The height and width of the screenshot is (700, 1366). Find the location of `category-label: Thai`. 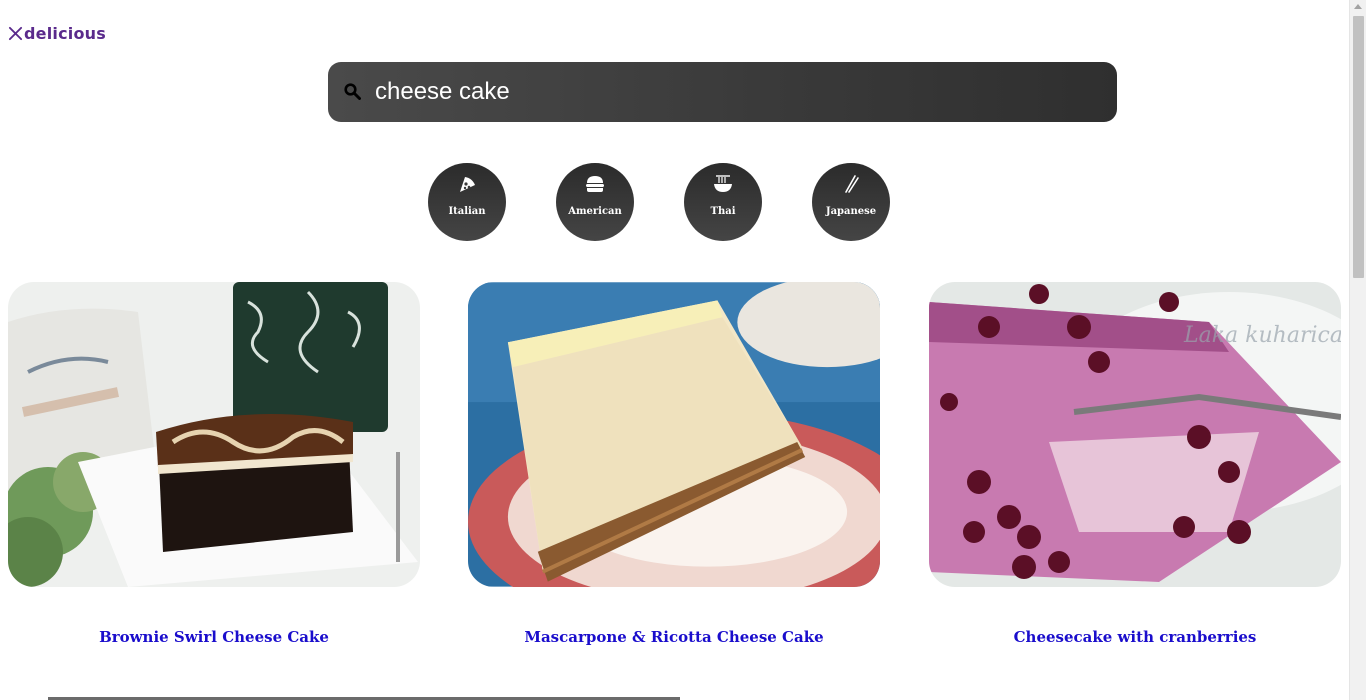

category-label: Thai is located at coordinates (723, 211).